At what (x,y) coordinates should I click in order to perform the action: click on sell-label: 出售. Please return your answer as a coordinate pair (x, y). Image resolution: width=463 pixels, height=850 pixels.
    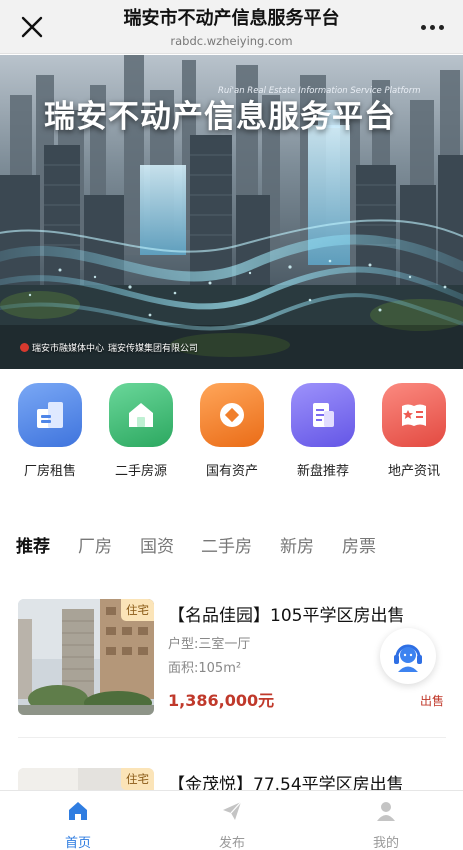
    Looking at the image, I should click on (432, 700).